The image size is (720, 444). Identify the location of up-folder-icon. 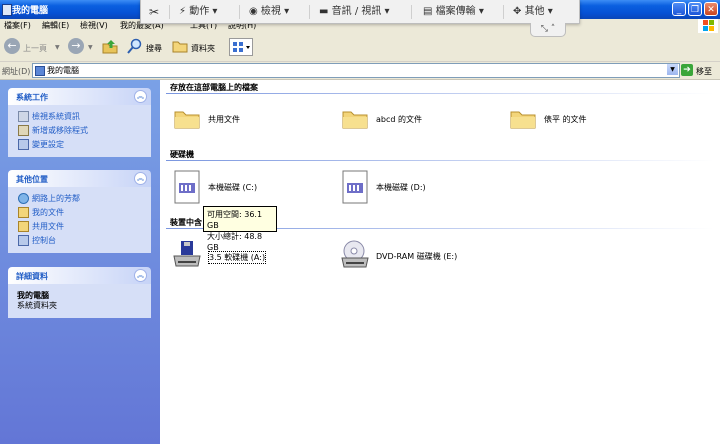
(110, 46).